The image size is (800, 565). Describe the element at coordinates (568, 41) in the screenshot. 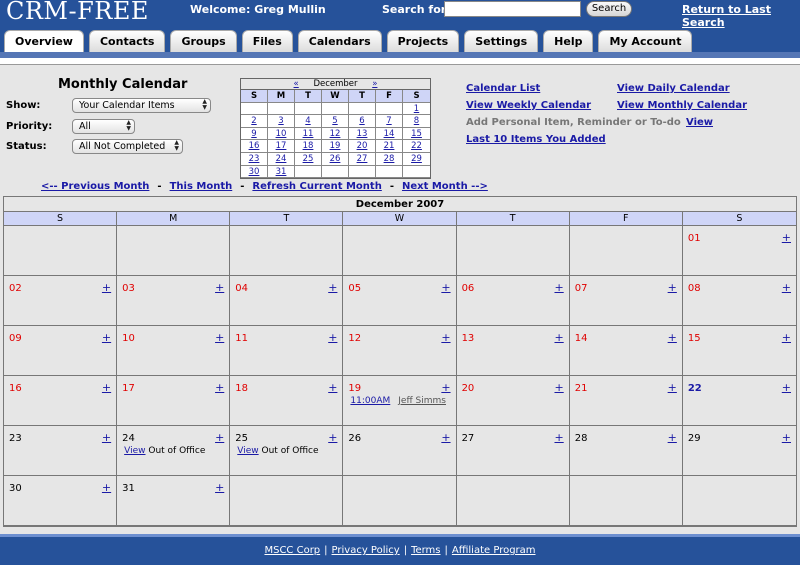

I see `tab-help: Help` at that location.